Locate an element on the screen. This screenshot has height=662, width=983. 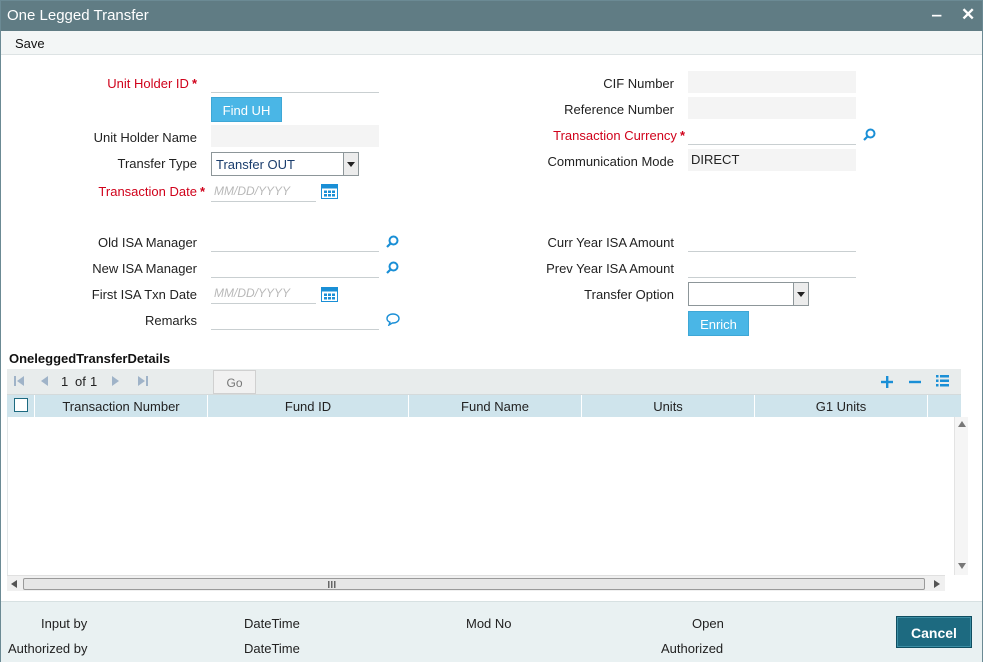
section-title: OneleggedTransferDetails is located at coordinates (90, 358).